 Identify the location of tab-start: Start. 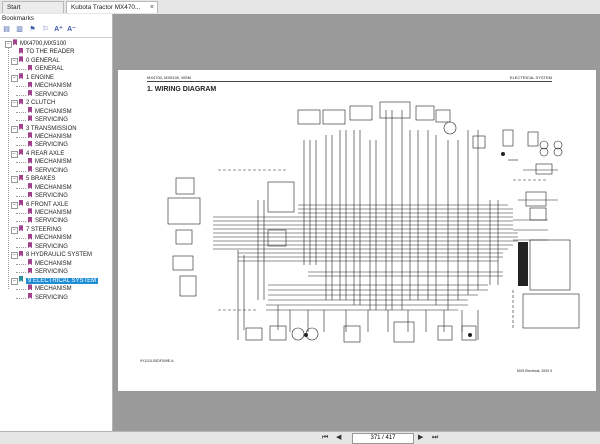
(33, 7).